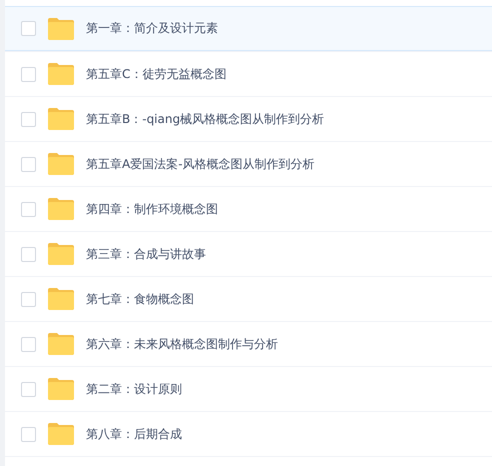 The image size is (492, 466). I want to click on folder-row: 第六章：未来风格概念图制作与分析, so click(248, 343).